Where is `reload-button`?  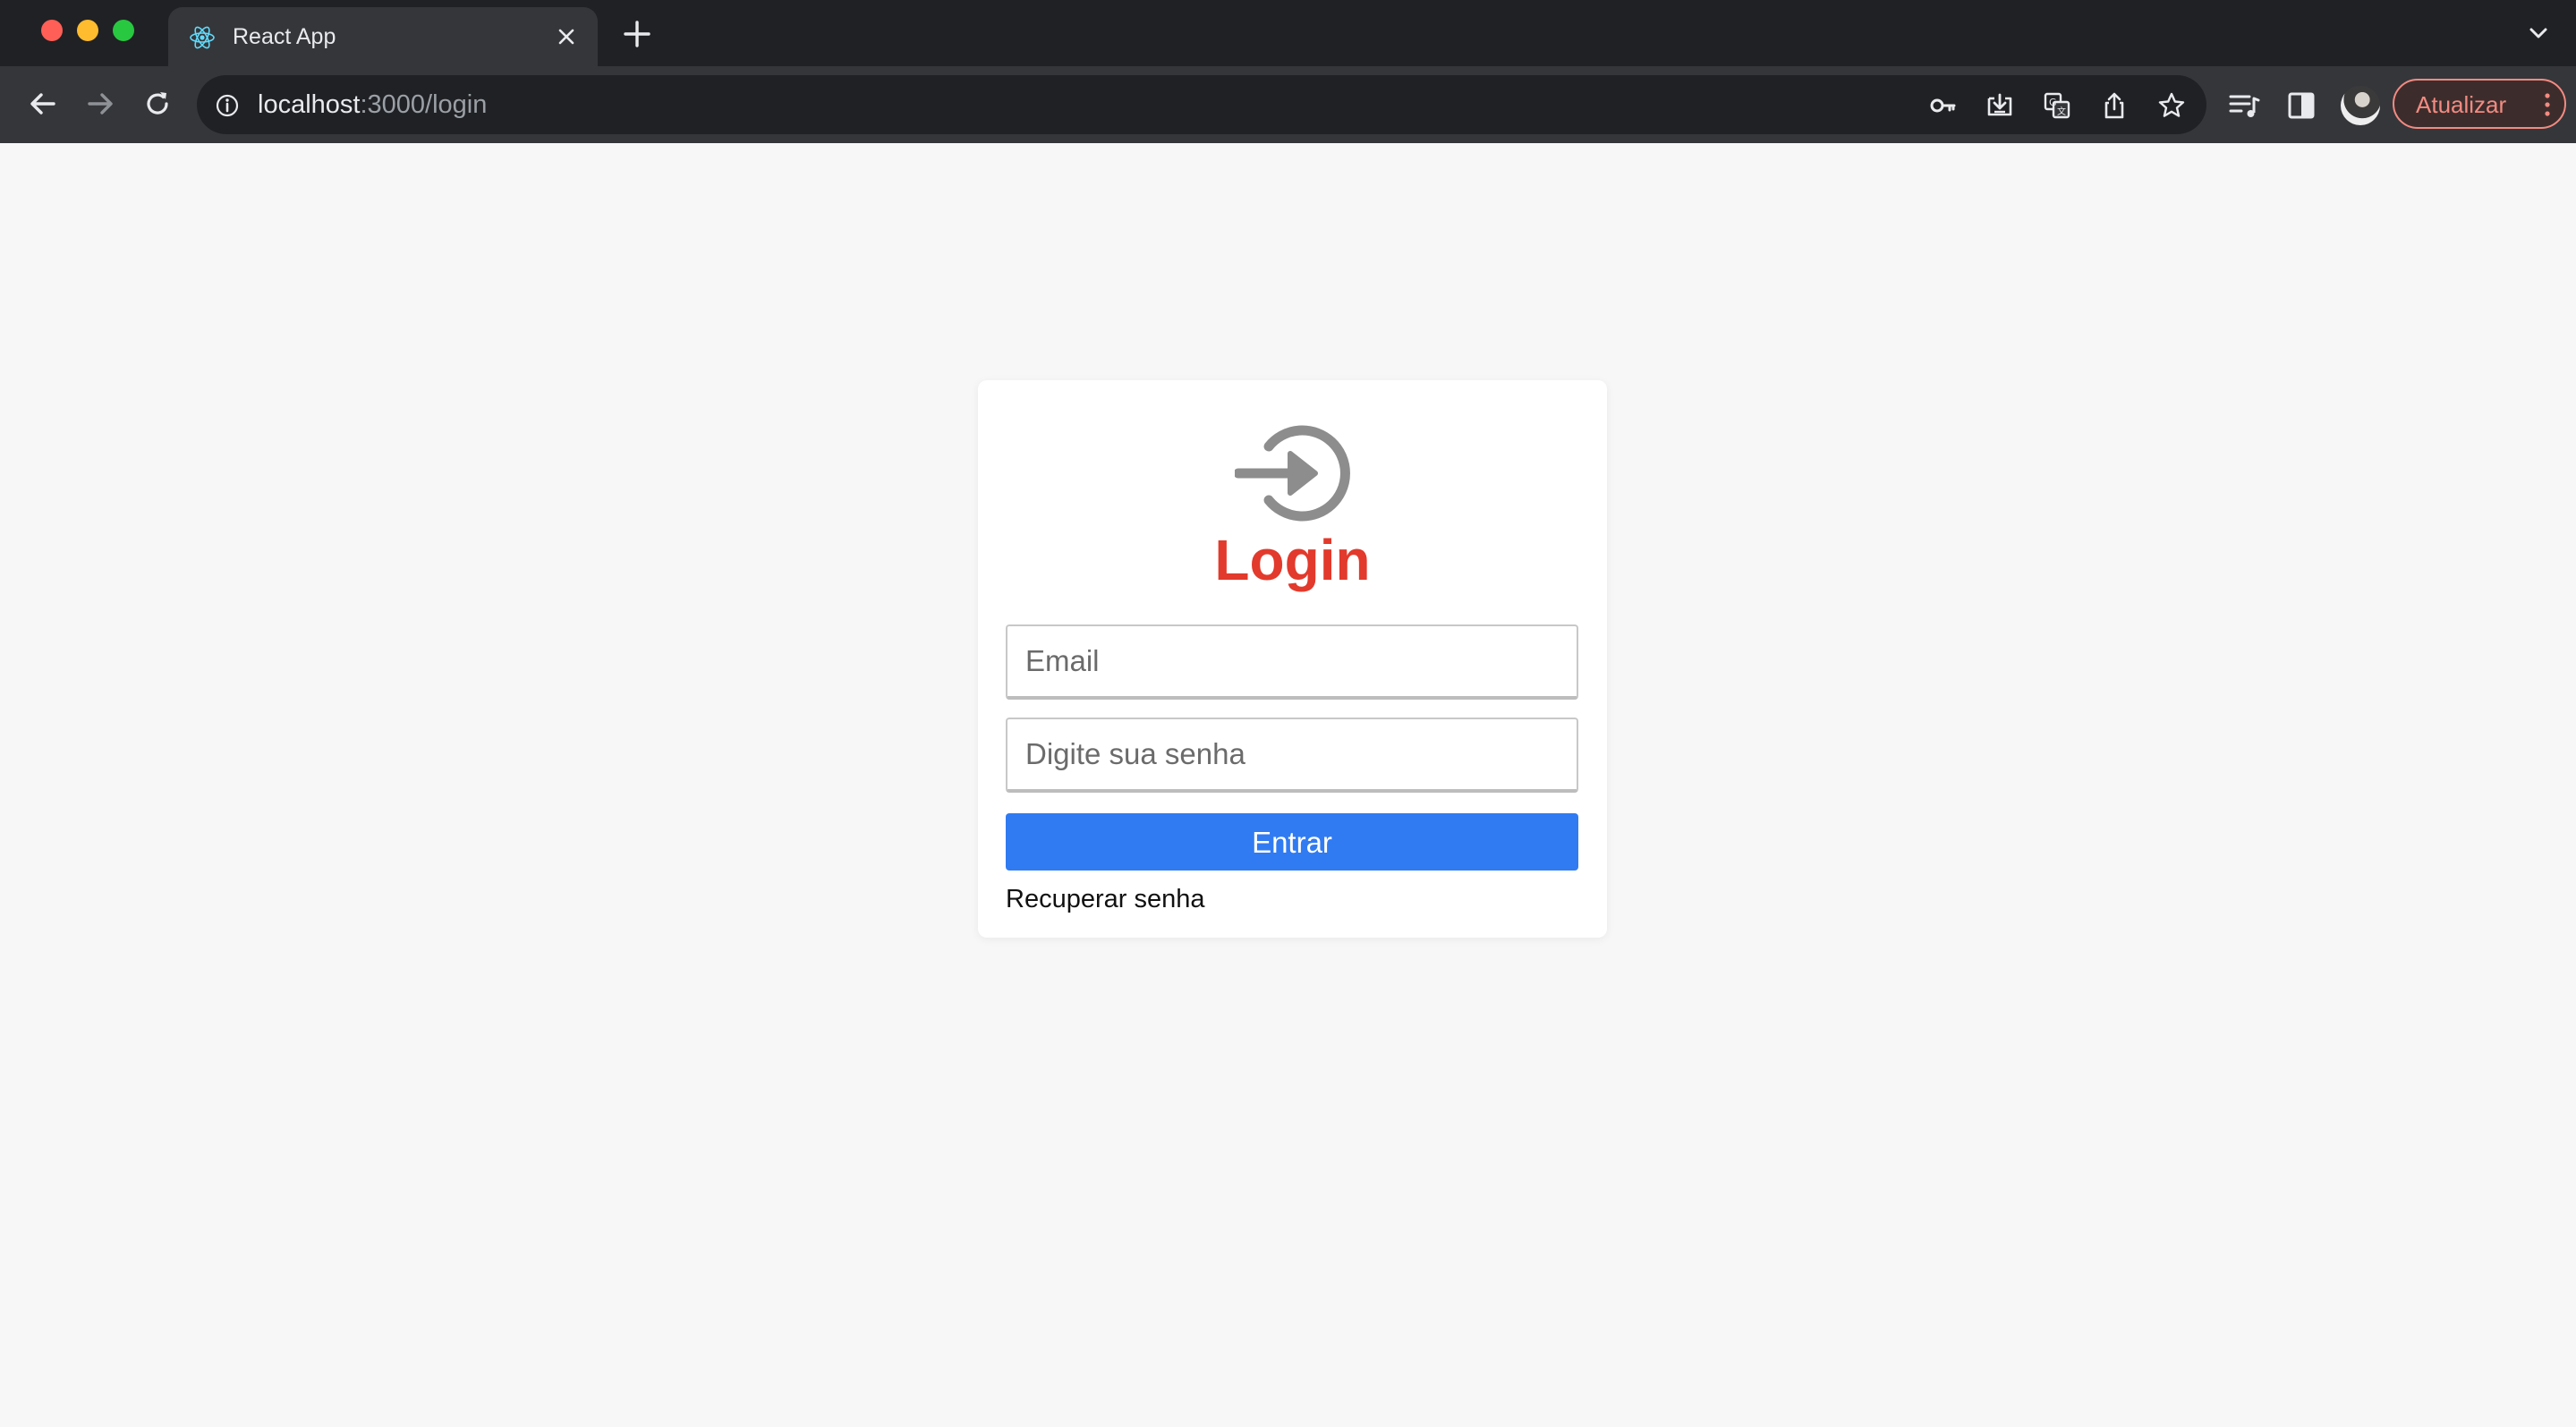
reload-button is located at coordinates (157, 103).